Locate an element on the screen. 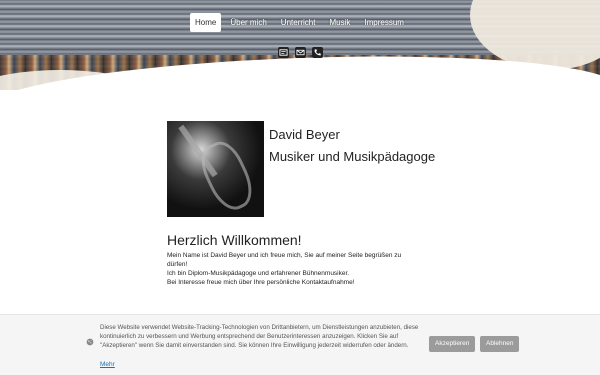 This screenshot has width=600, height=375. nav-item-home: Home is located at coordinates (206, 22).